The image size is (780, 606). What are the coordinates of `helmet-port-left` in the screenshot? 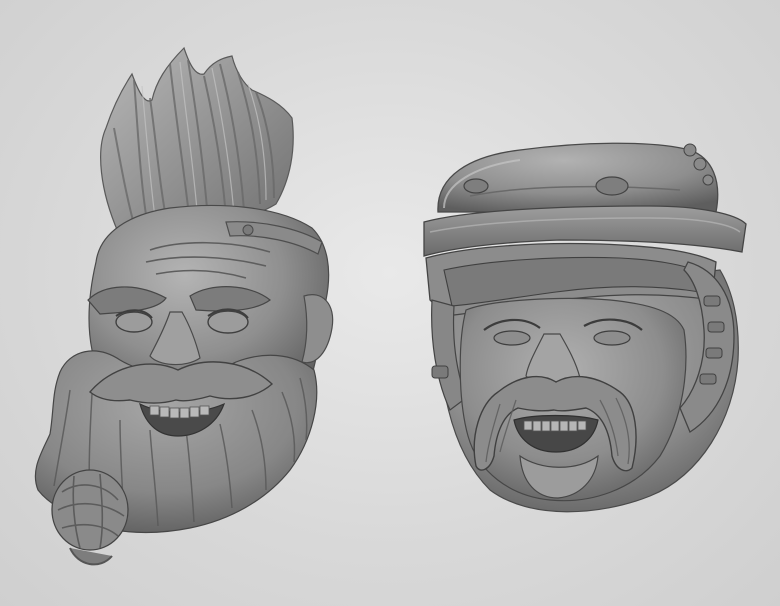 It's located at (476, 186).